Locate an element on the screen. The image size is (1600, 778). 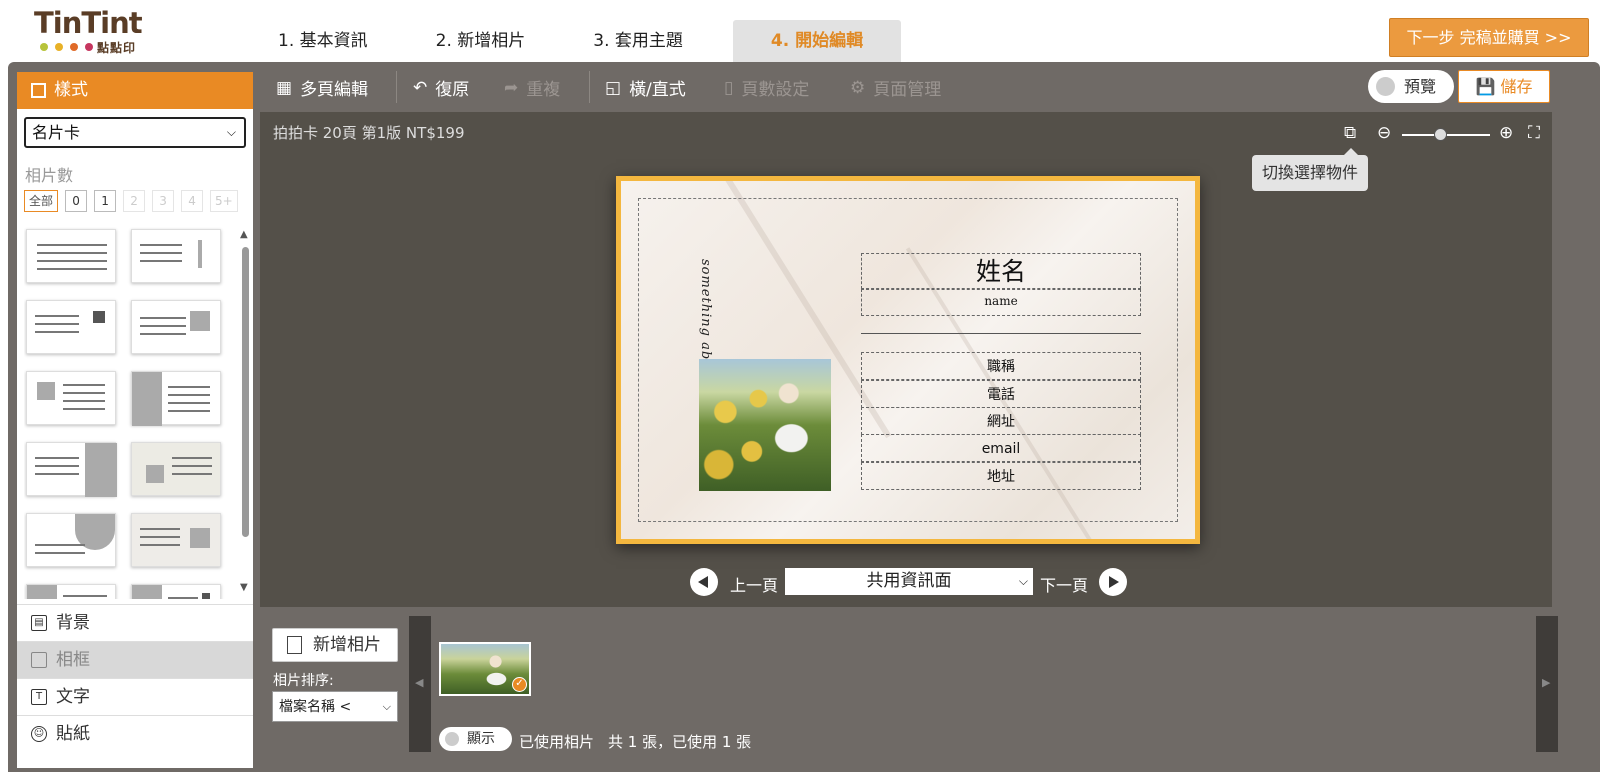
undo-button: ↶ 復原 is located at coordinates (441, 88).